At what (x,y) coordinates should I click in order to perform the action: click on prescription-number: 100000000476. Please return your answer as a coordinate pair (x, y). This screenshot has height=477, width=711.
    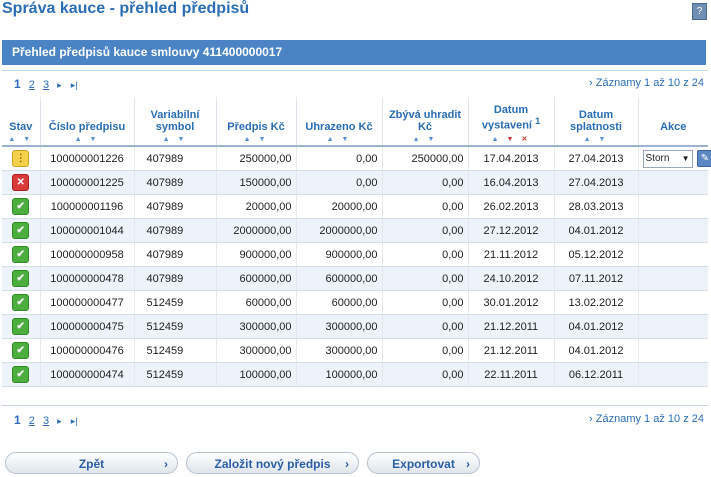
    Looking at the image, I should click on (87, 350).